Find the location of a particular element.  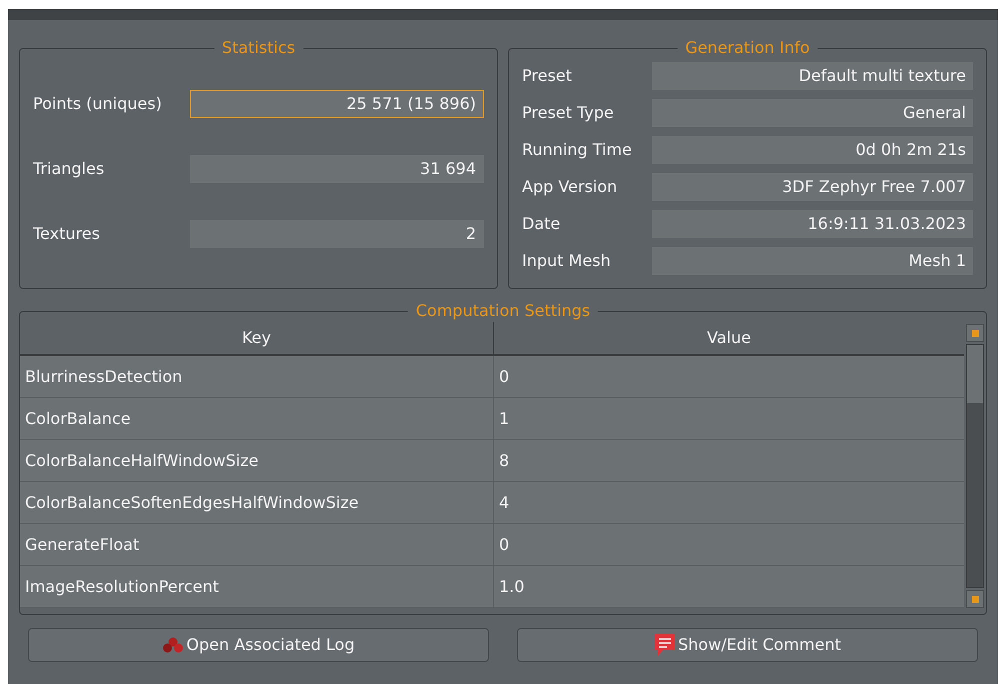

table-cell: BlurrinessDetection is located at coordinates (257, 376).